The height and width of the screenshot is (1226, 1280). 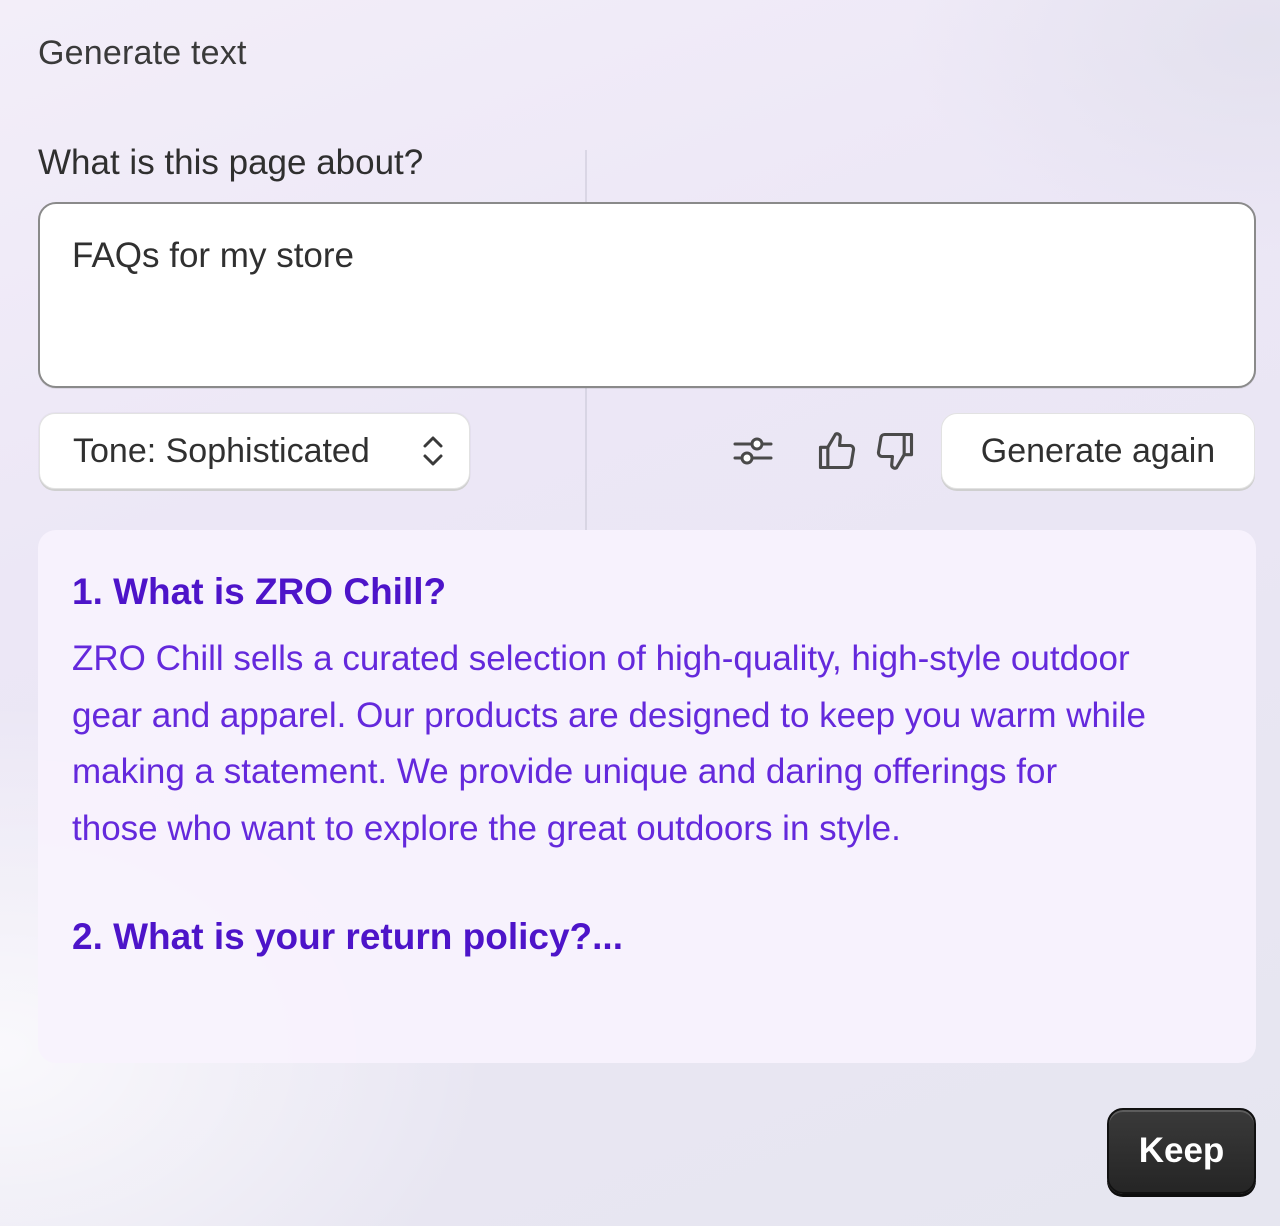 I want to click on chevron-up-down-icon, so click(x=433, y=451).